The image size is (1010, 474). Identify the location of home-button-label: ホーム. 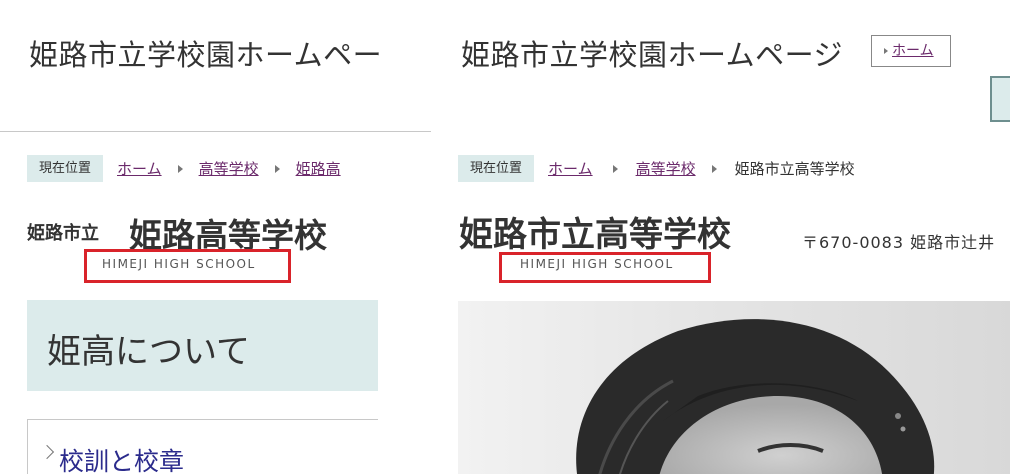
(913, 51).